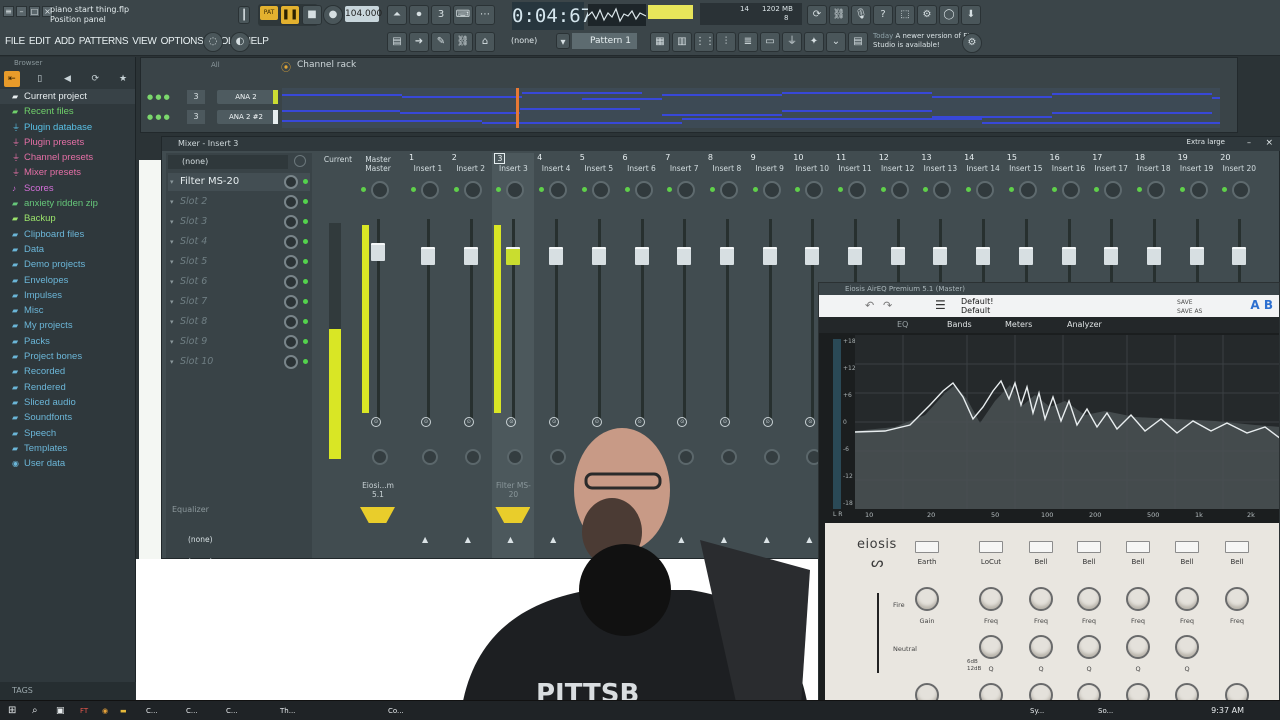 The image size is (1280, 720). Describe the element at coordinates (67, 433) in the screenshot. I see `browser-item: ▰ Speech` at that location.